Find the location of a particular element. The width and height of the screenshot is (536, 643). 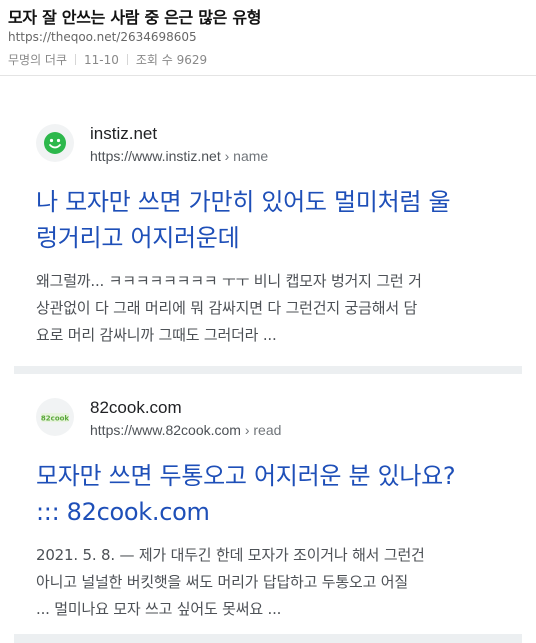

site-favicon is located at coordinates (55, 143).